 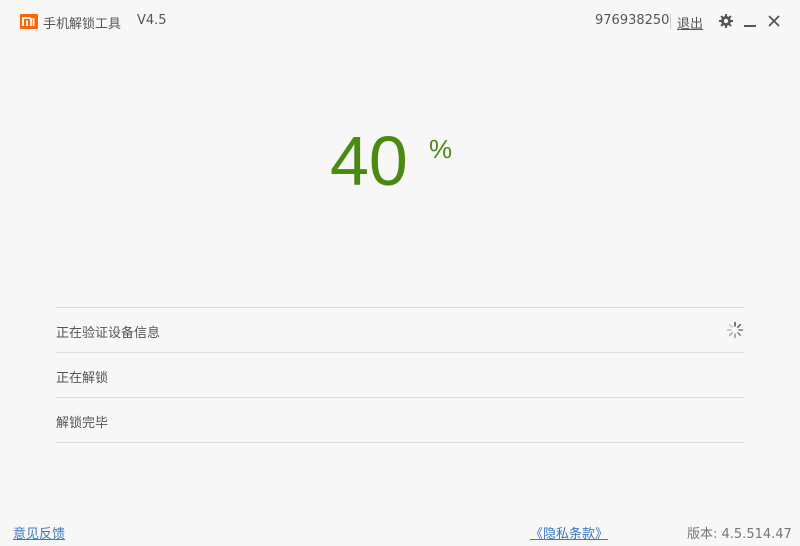 What do you see at coordinates (670, 21) in the screenshot?
I see `divider` at bounding box center [670, 21].